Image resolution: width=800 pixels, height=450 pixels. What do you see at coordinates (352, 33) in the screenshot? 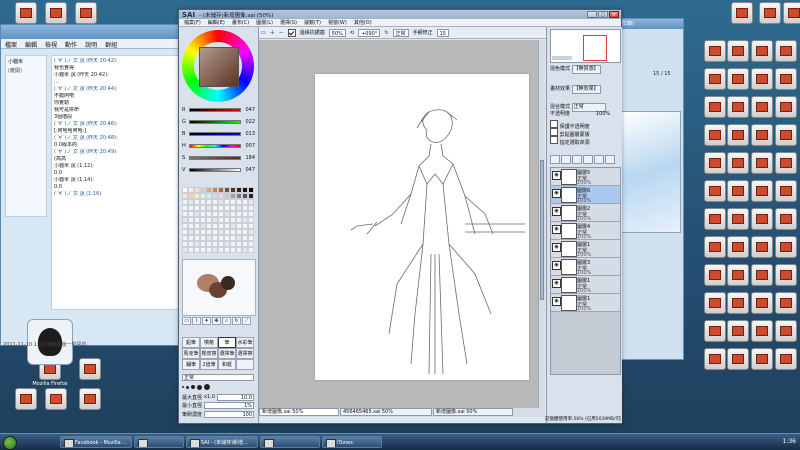
I see `zoom-reset-icon: ⟲` at bounding box center [352, 33].